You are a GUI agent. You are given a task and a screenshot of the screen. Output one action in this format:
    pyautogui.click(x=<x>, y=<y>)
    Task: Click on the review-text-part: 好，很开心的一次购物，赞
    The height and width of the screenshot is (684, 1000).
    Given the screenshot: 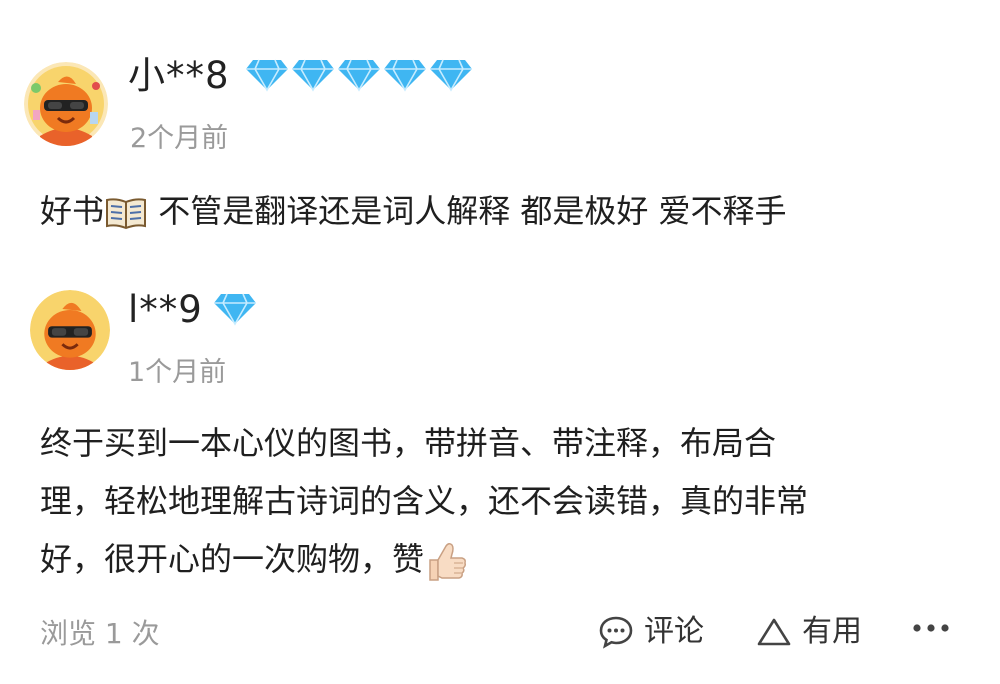 What is the action you would take?
    pyautogui.click(x=232, y=559)
    